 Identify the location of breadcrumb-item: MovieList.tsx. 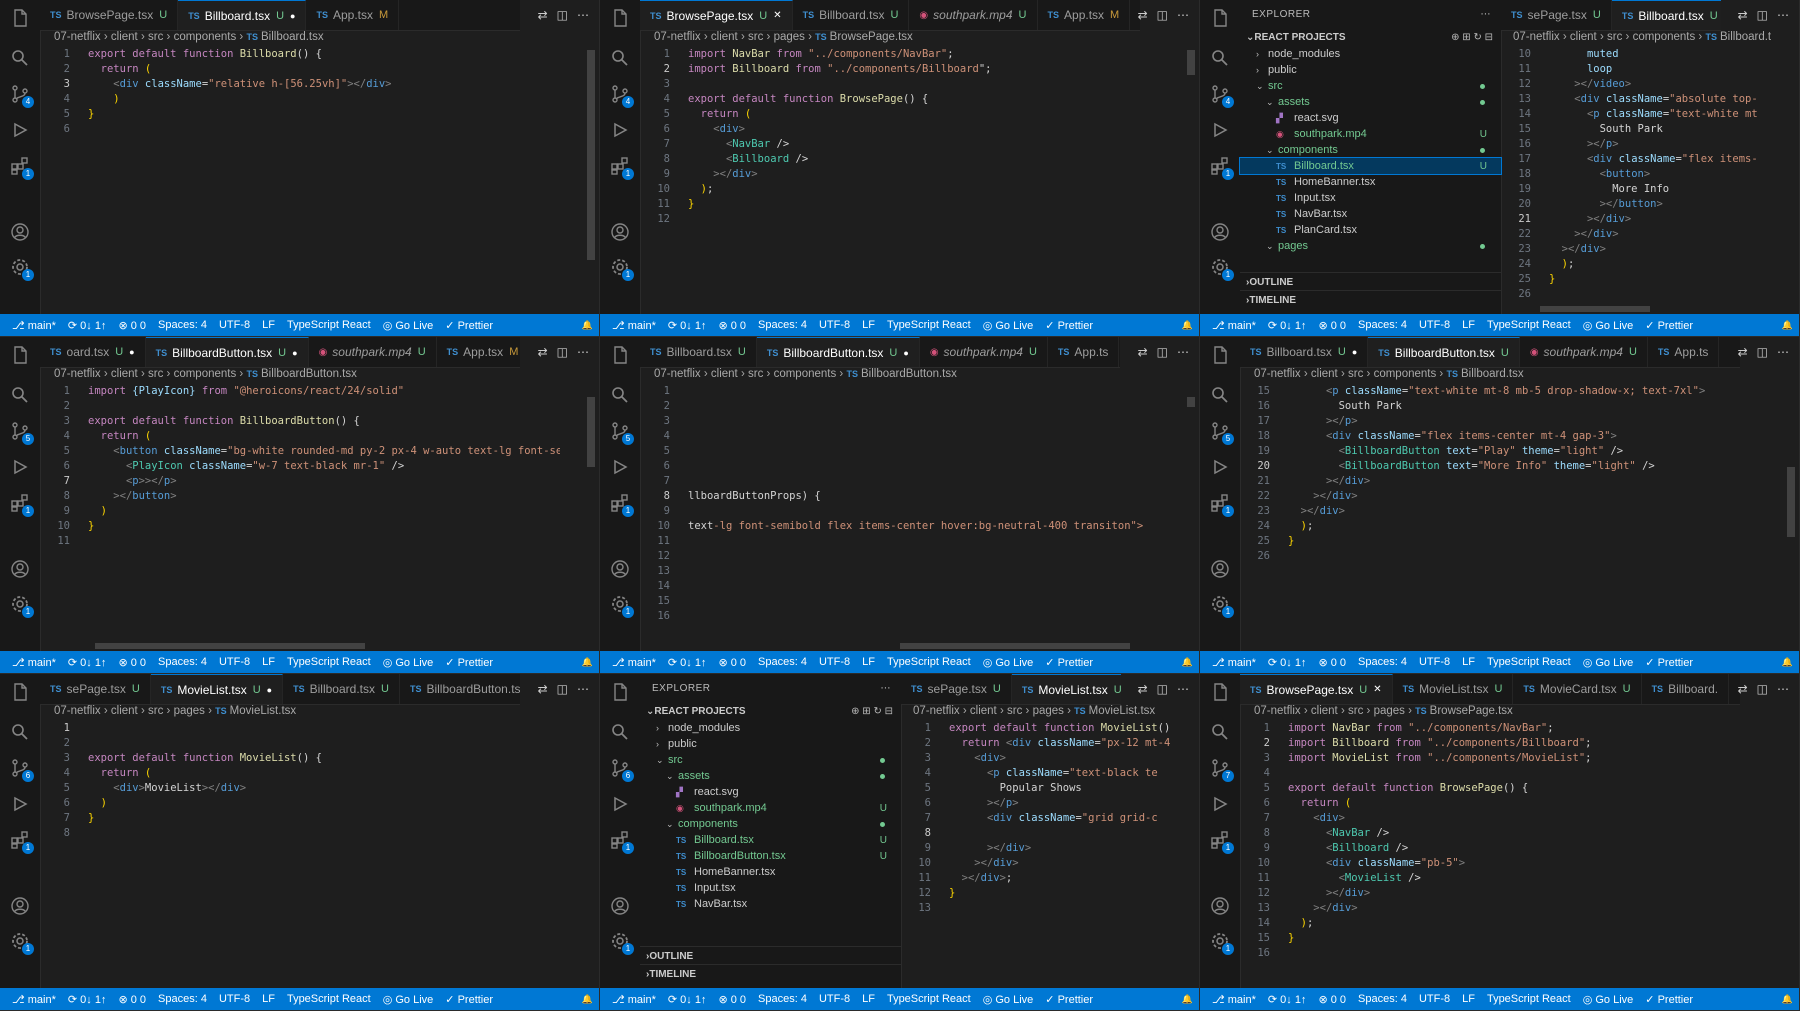
(263, 711).